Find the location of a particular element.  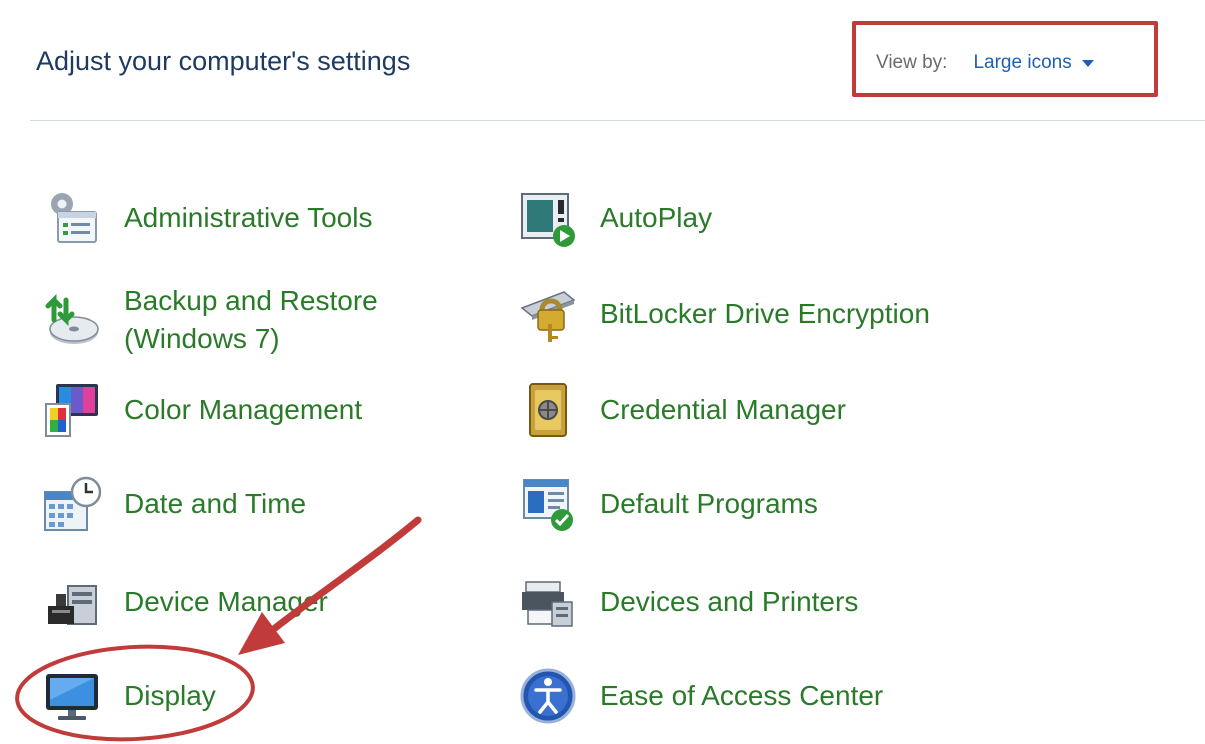

item-label-line-1: Backup and Restore is located at coordinates (251, 300).